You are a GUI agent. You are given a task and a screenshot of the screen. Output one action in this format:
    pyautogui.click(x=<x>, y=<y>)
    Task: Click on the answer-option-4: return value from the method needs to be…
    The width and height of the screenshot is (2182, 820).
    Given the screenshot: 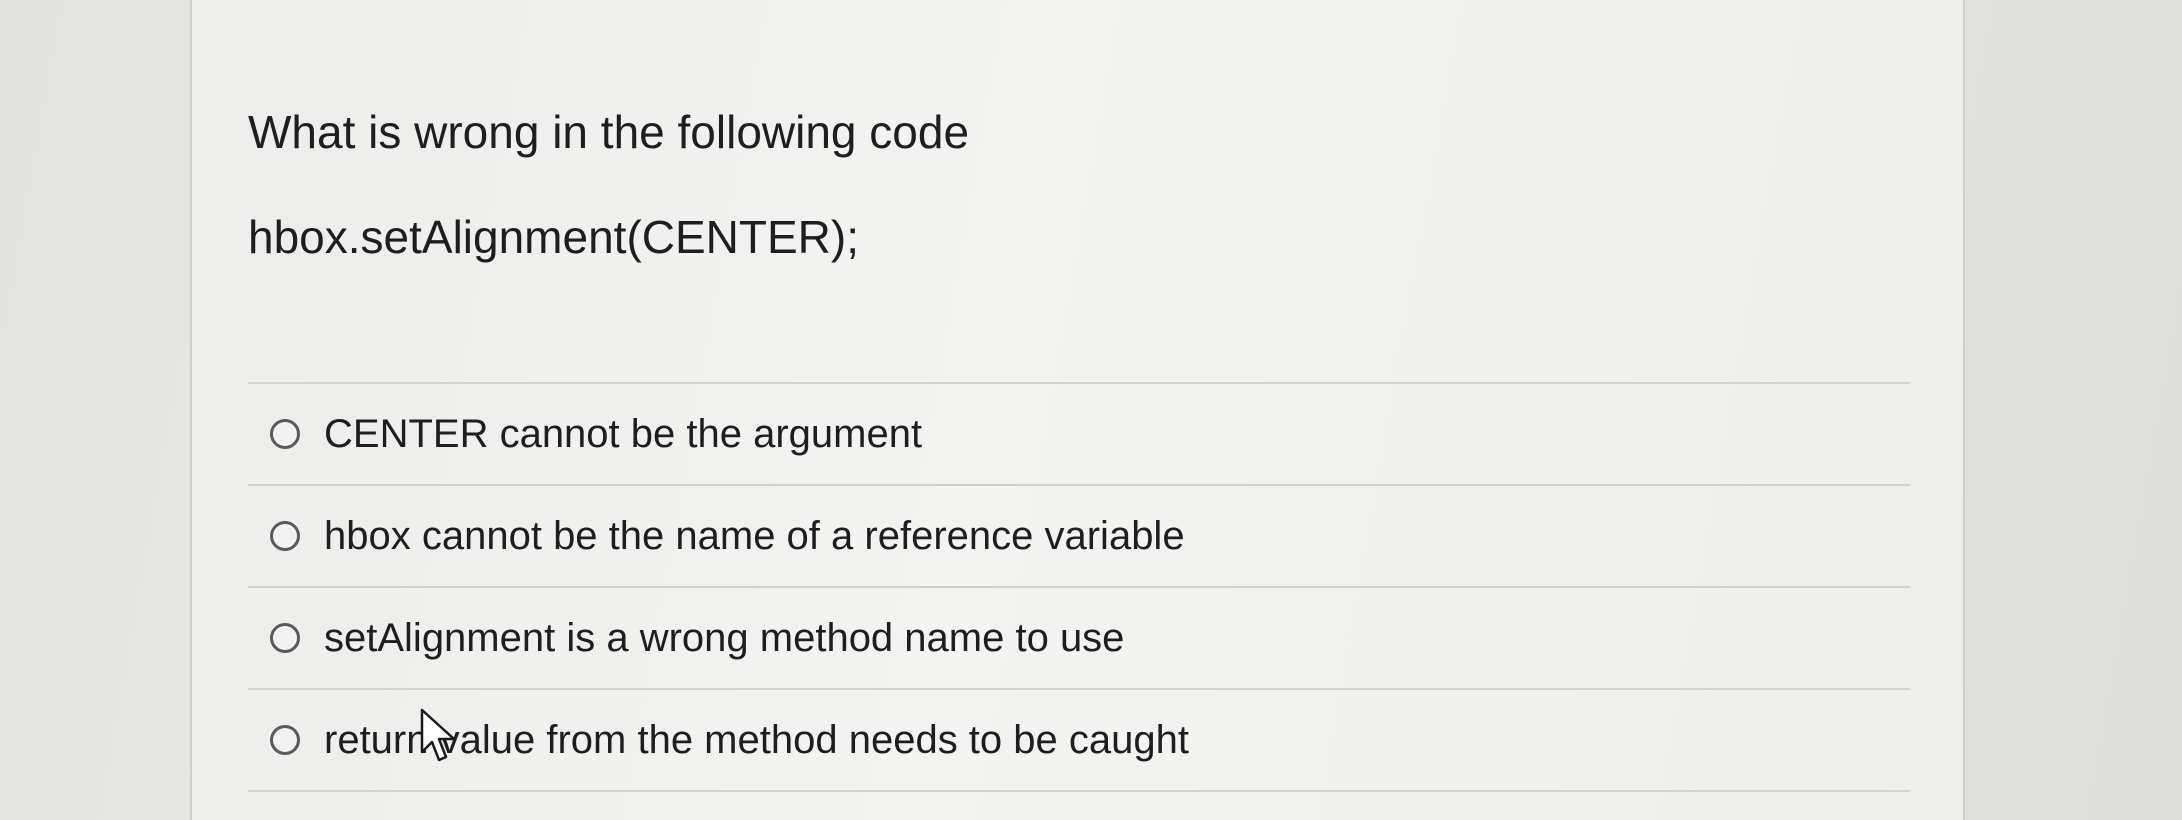 What is the action you would take?
    pyautogui.click(x=1079, y=741)
    